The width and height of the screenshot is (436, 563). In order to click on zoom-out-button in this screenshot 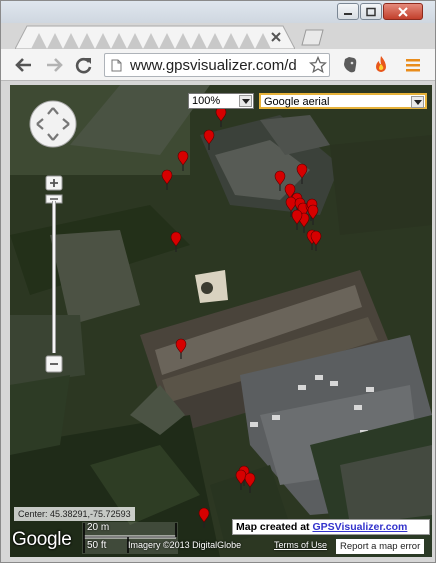, I will do `click(54, 364)`.